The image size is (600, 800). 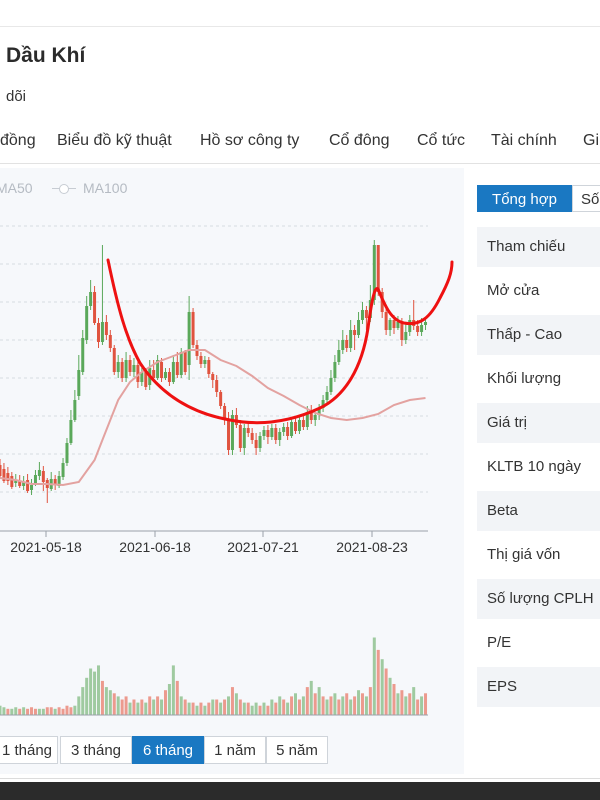 I want to click on period-3-months-button: 3 tháng, so click(x=96, y=750).